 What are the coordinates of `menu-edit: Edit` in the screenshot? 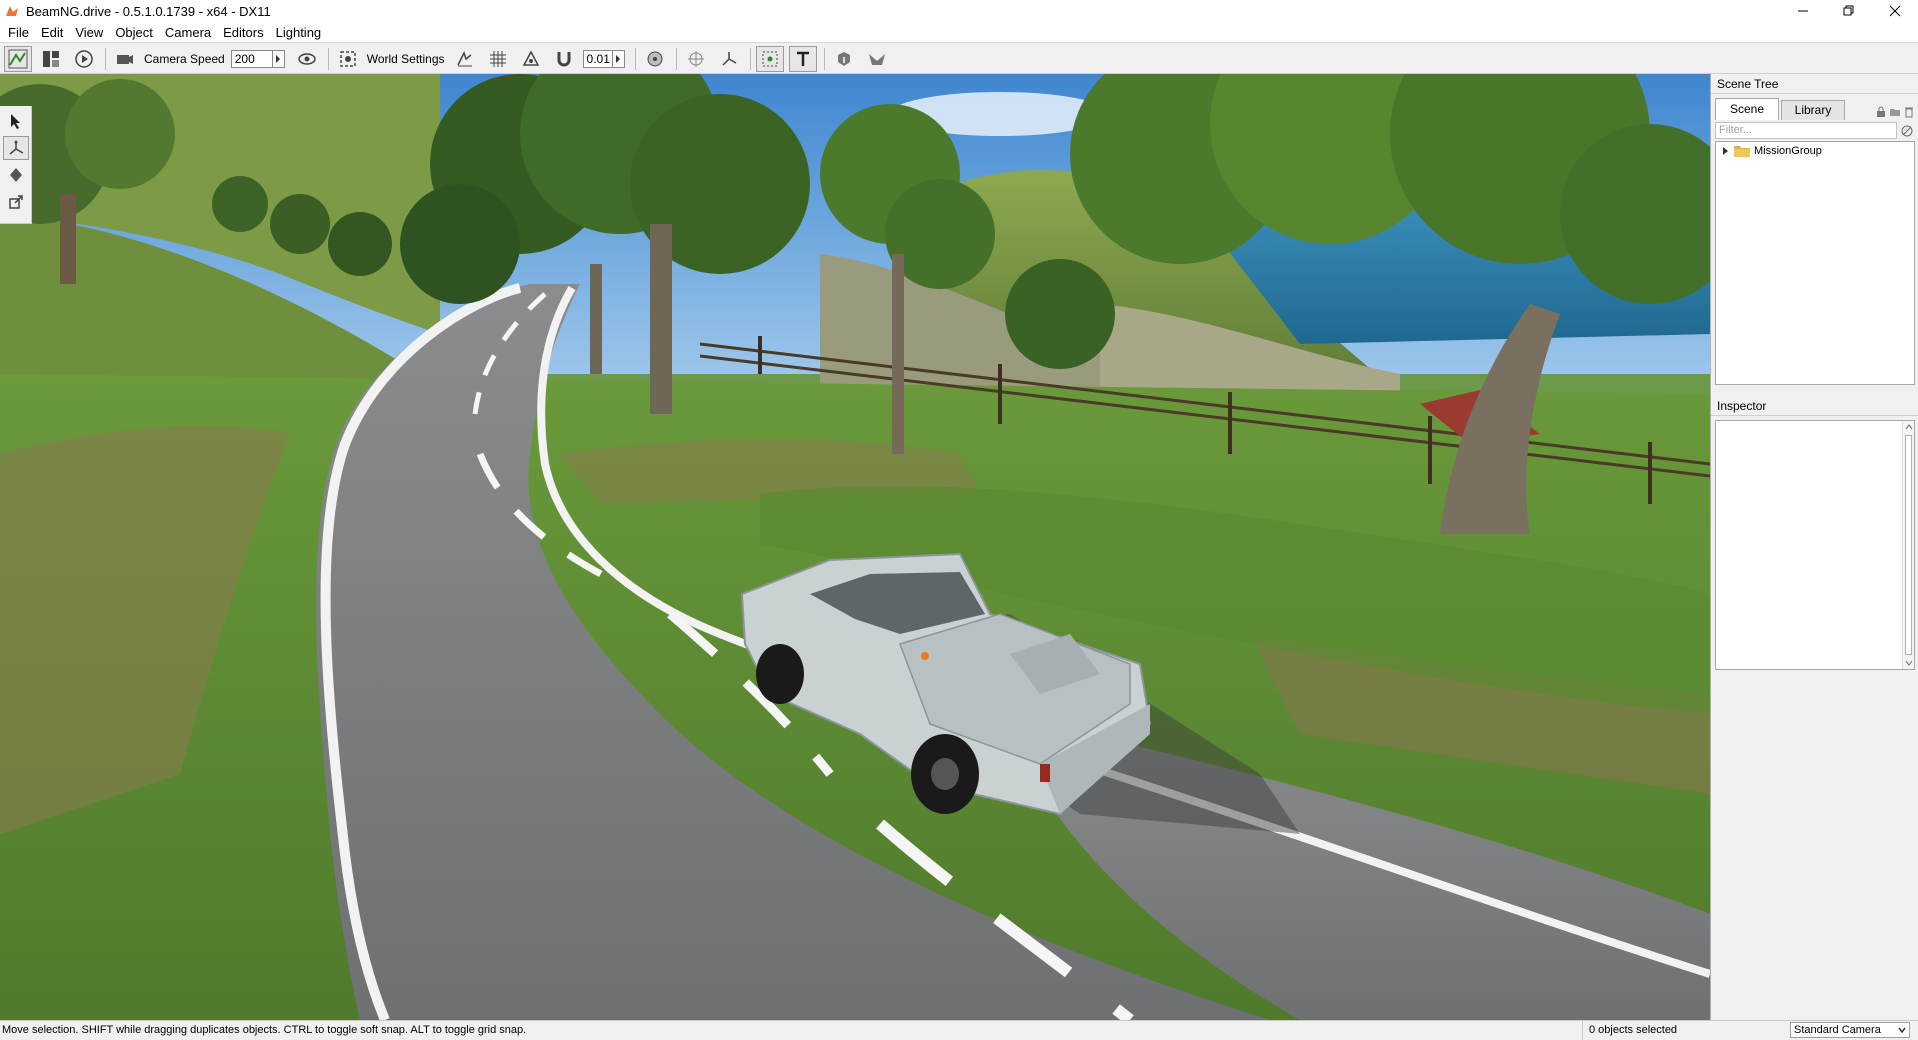 It's located at (52, 32).